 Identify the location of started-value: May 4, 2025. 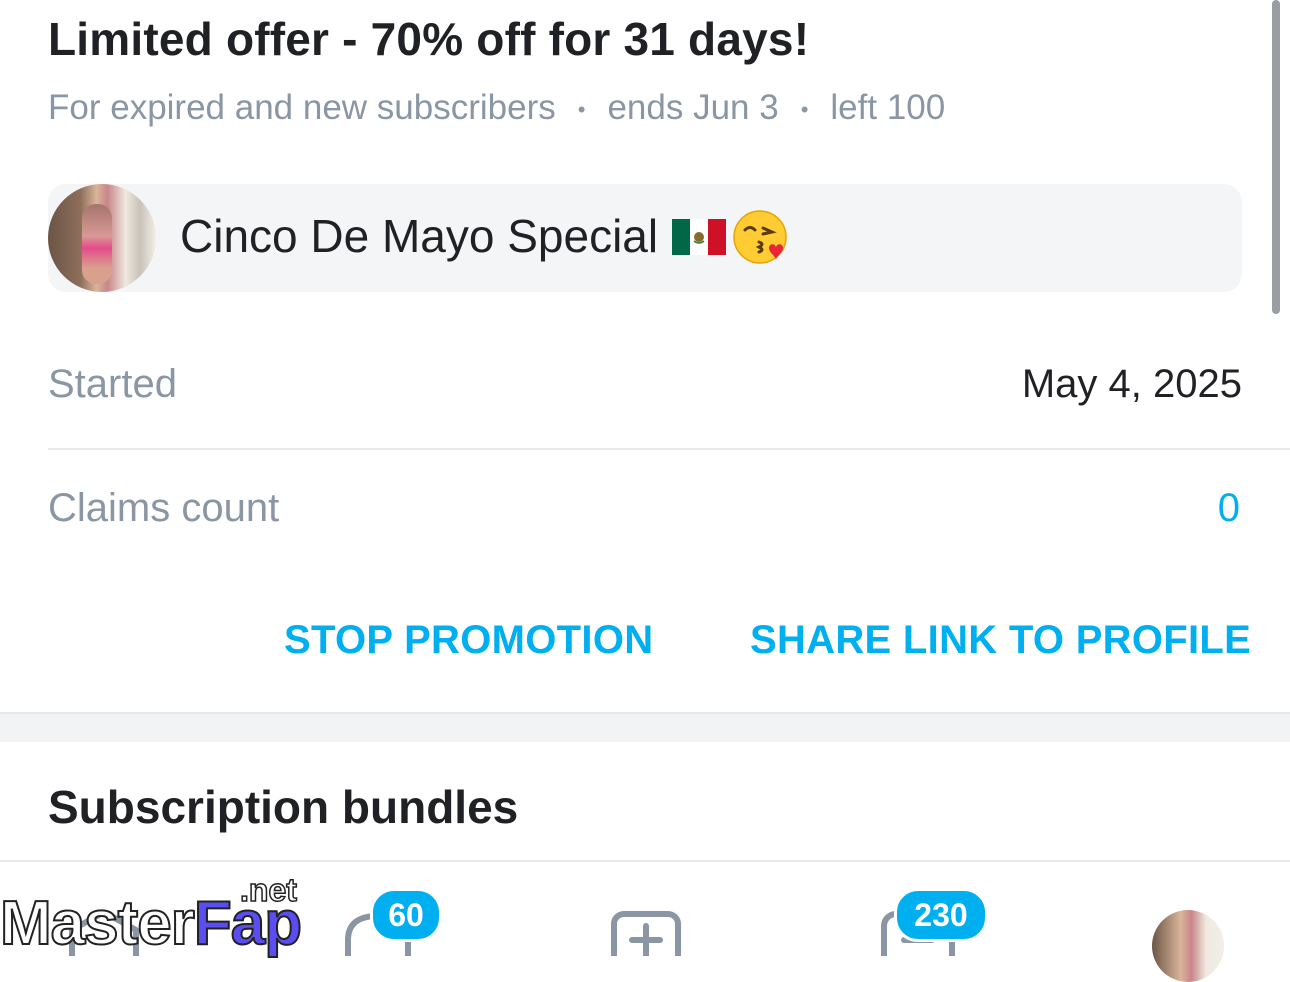
(1131, 384).